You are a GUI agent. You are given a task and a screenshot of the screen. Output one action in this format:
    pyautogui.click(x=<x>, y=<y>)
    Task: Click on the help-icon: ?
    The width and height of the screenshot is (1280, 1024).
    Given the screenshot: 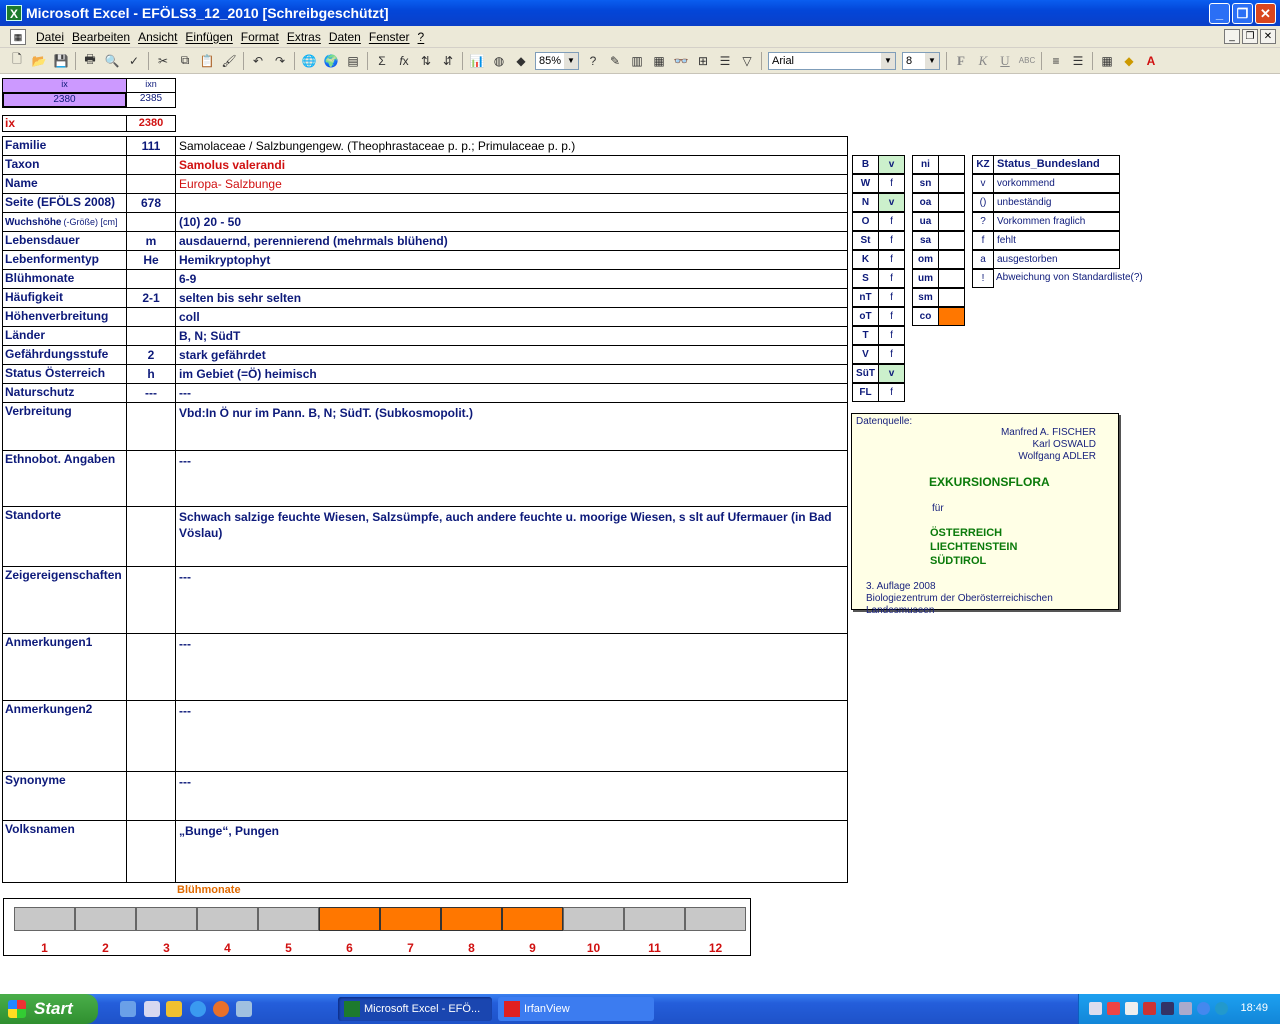 What is the action you would take?
    pyautogui.click(x=593, y=61)
    